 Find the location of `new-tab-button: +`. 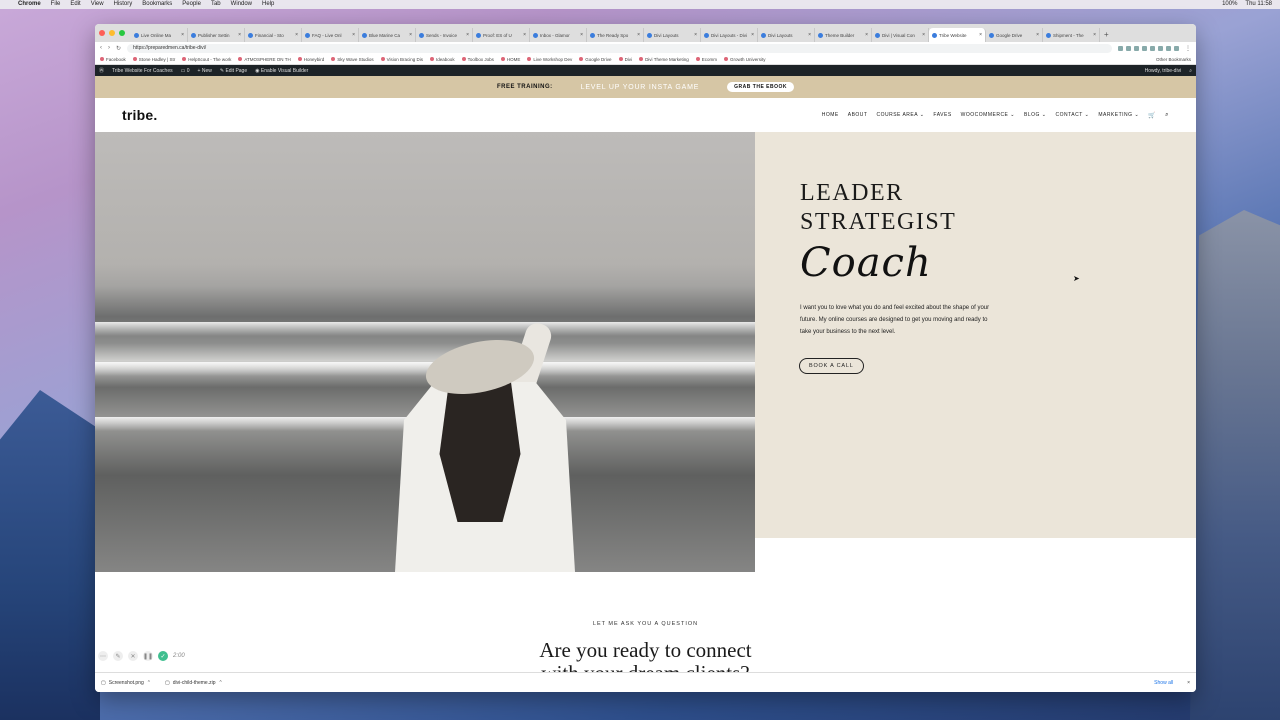

new-tab-button: + is located at coordinates (1106, 35).